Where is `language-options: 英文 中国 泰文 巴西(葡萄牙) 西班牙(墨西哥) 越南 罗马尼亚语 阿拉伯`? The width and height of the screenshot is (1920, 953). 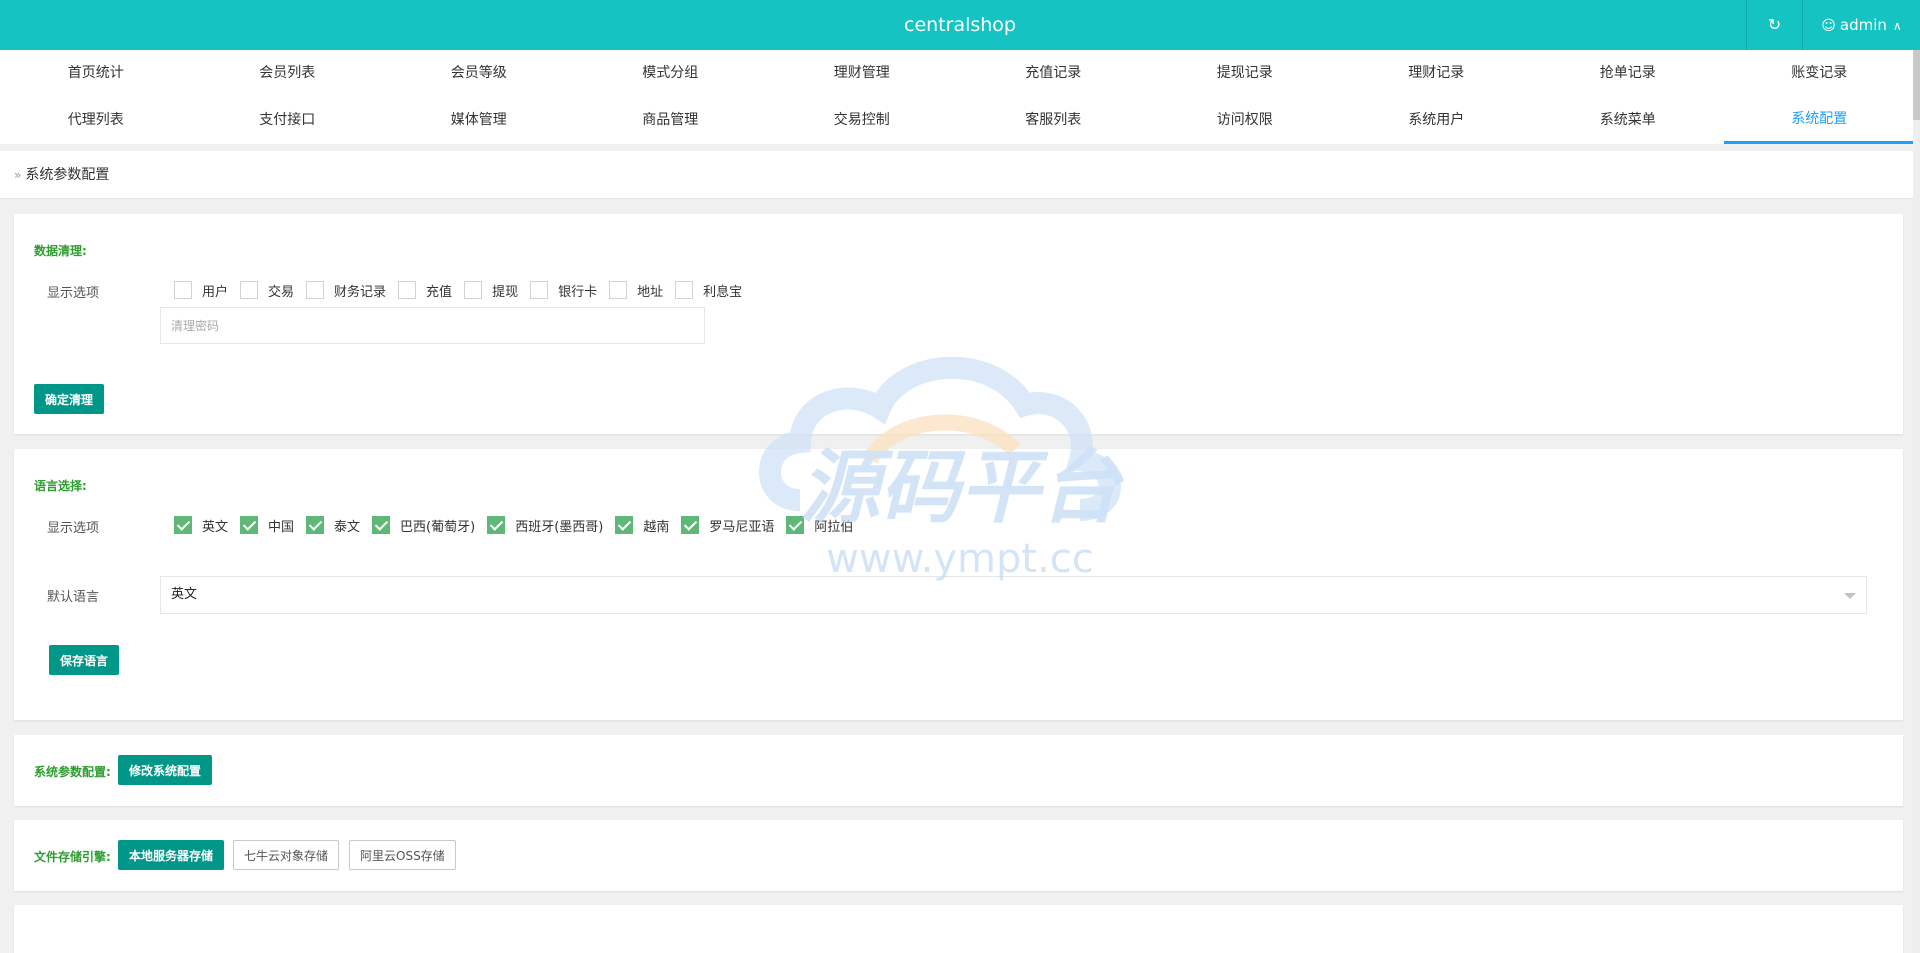 language-options: 英文 中国 泰文 巴西(葡萄牙) 西班牙(墨西哥) 越南 罗马尼亚语 阿拉伯 is located at coordinates (519, 525).